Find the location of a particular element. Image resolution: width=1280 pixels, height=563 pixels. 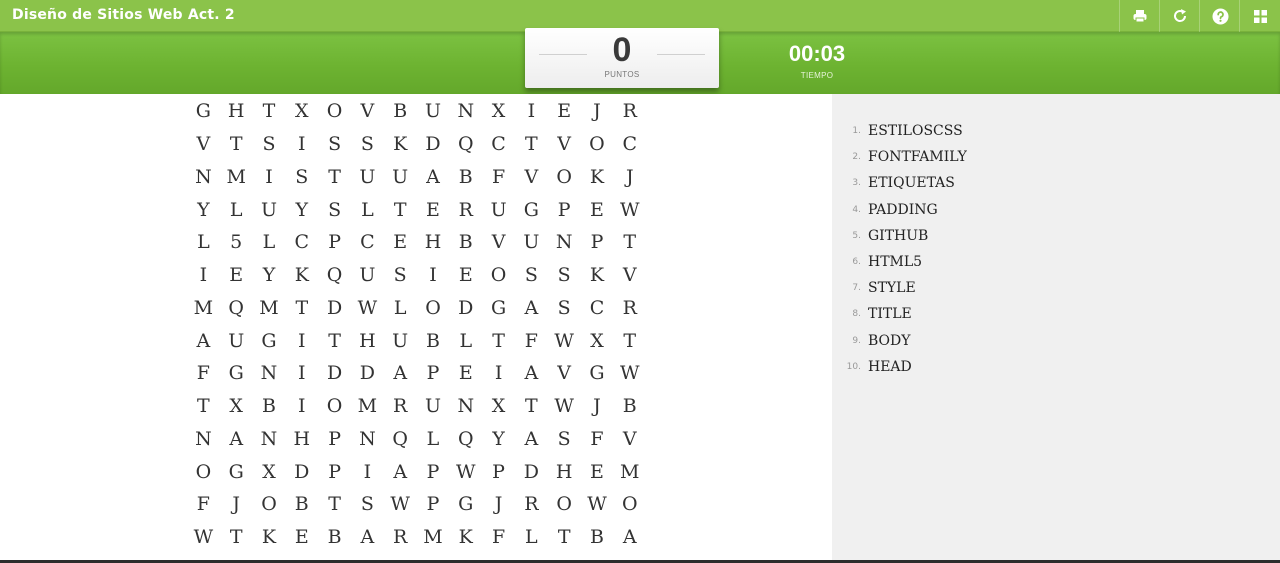

print-button is located at coordinates (1139, 16).